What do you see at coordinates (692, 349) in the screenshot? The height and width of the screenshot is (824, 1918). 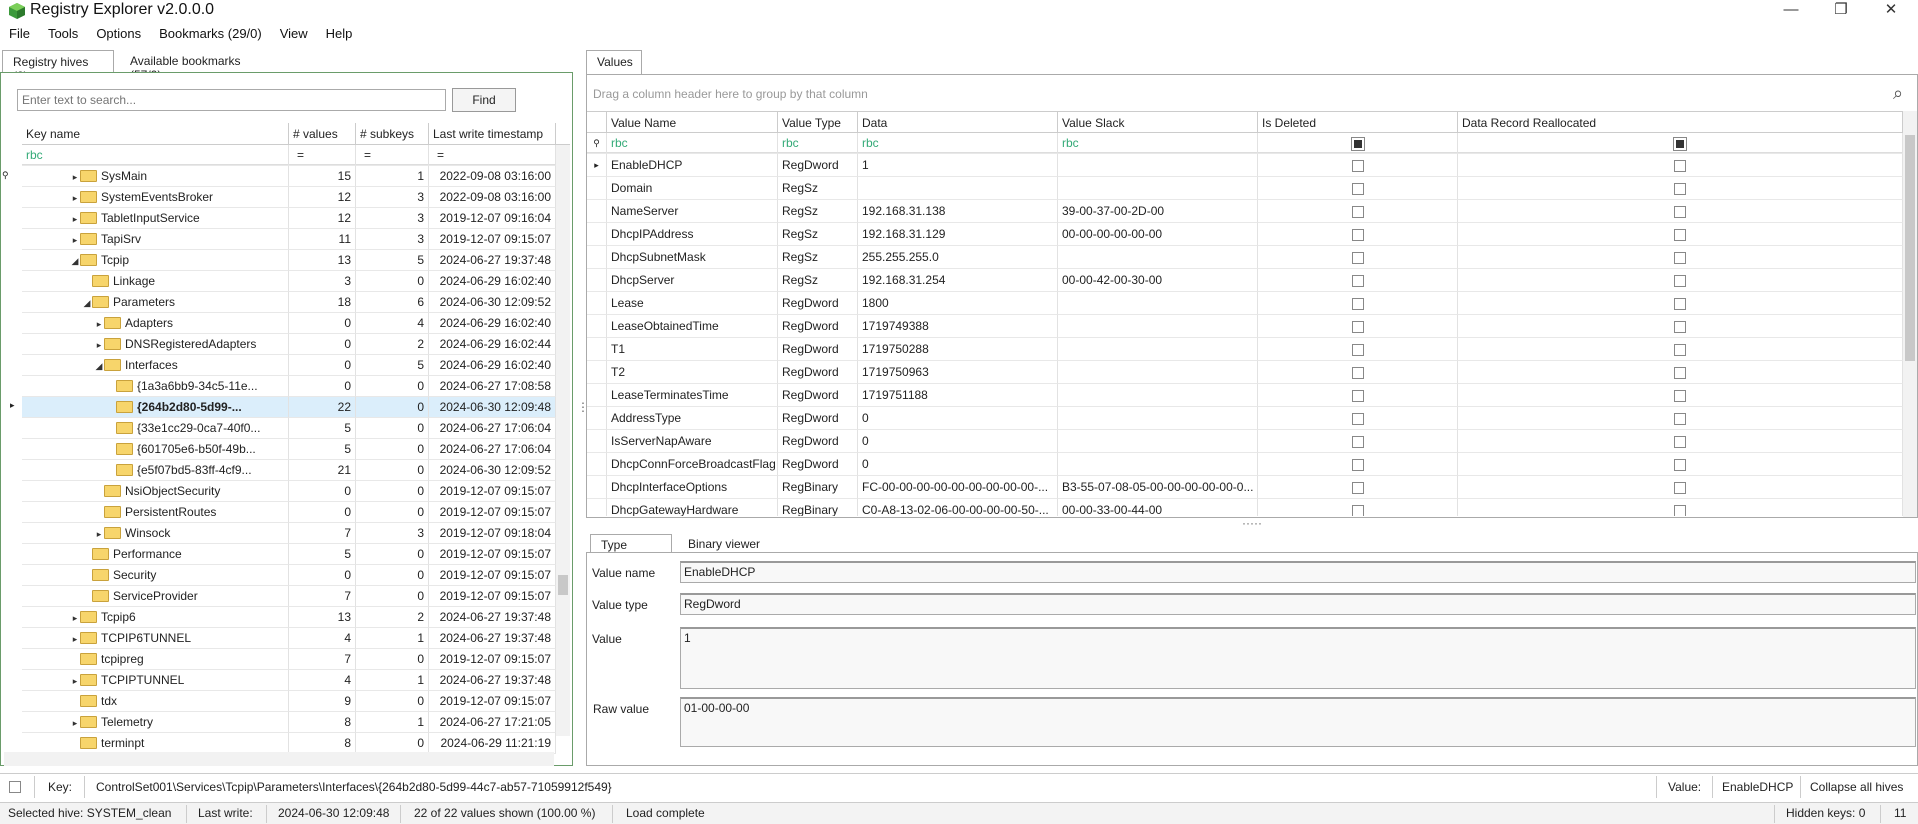 I see `value-name-cell: T1` at bounding box center [692, 349].